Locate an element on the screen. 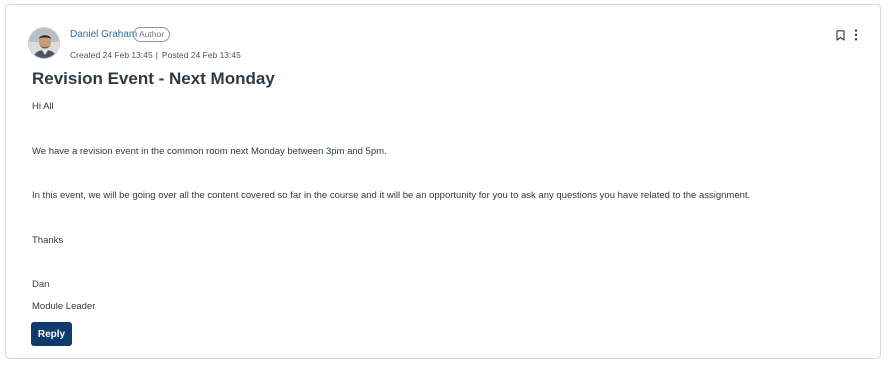 This screenshot has height=366, width=889. posted-timestamp: Posted 24 Feb 13:45 is located at coordinates (201, 55).